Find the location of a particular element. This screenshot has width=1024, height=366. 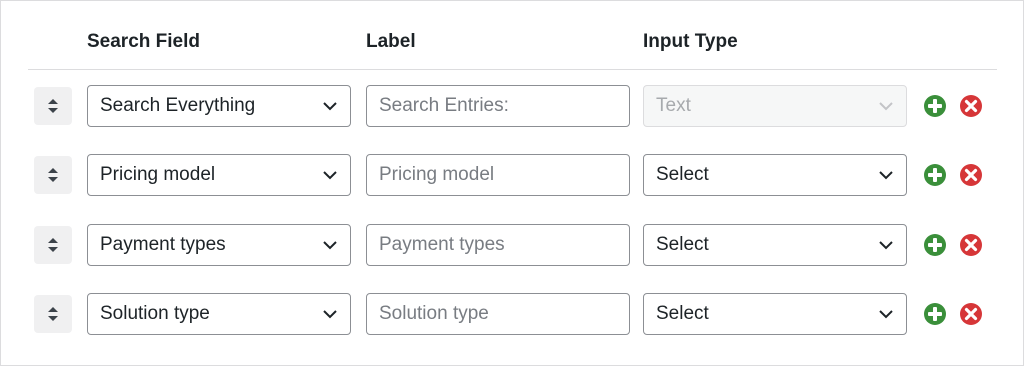

table-row: Search Everything Search Entries: Text is located at coordinates (512, 106).